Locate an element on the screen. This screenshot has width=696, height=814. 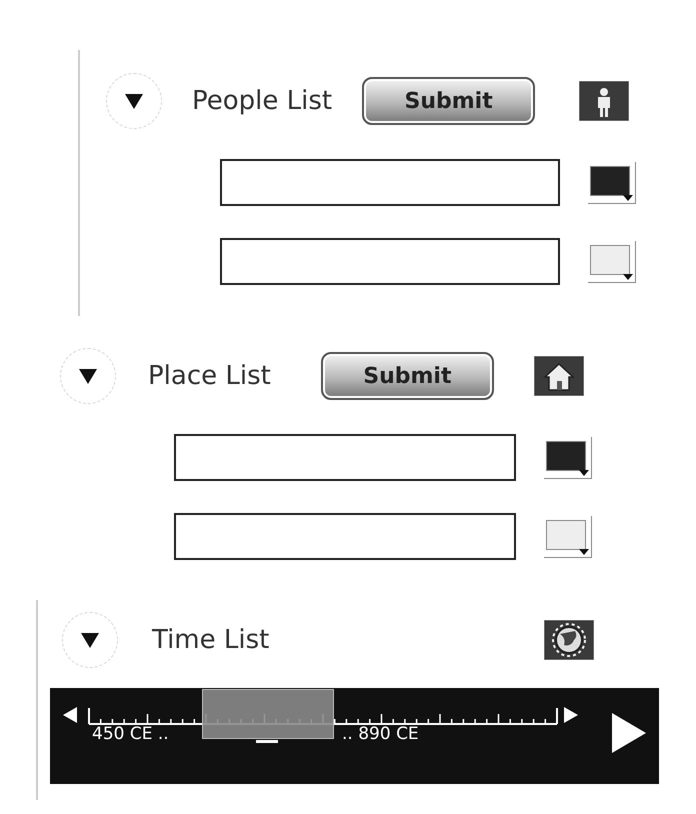
house-icon is located at coordinates (559, 376).